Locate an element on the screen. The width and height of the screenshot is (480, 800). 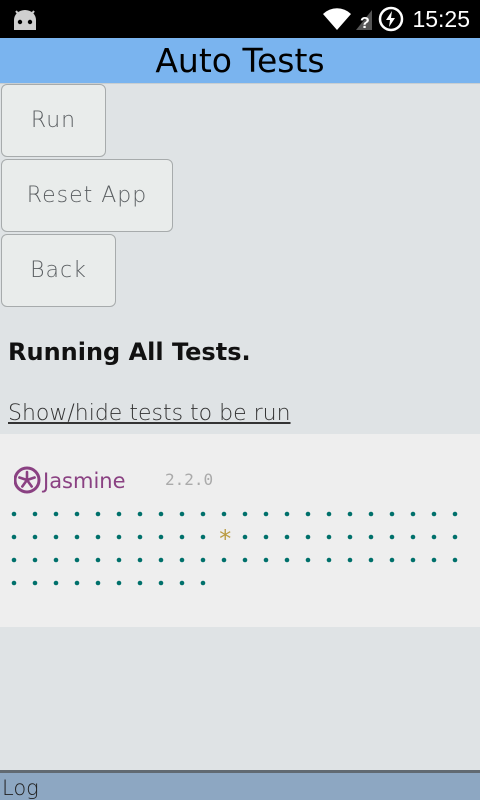
app-title-bar: Auto Tests is located at coordinates (240, 61).